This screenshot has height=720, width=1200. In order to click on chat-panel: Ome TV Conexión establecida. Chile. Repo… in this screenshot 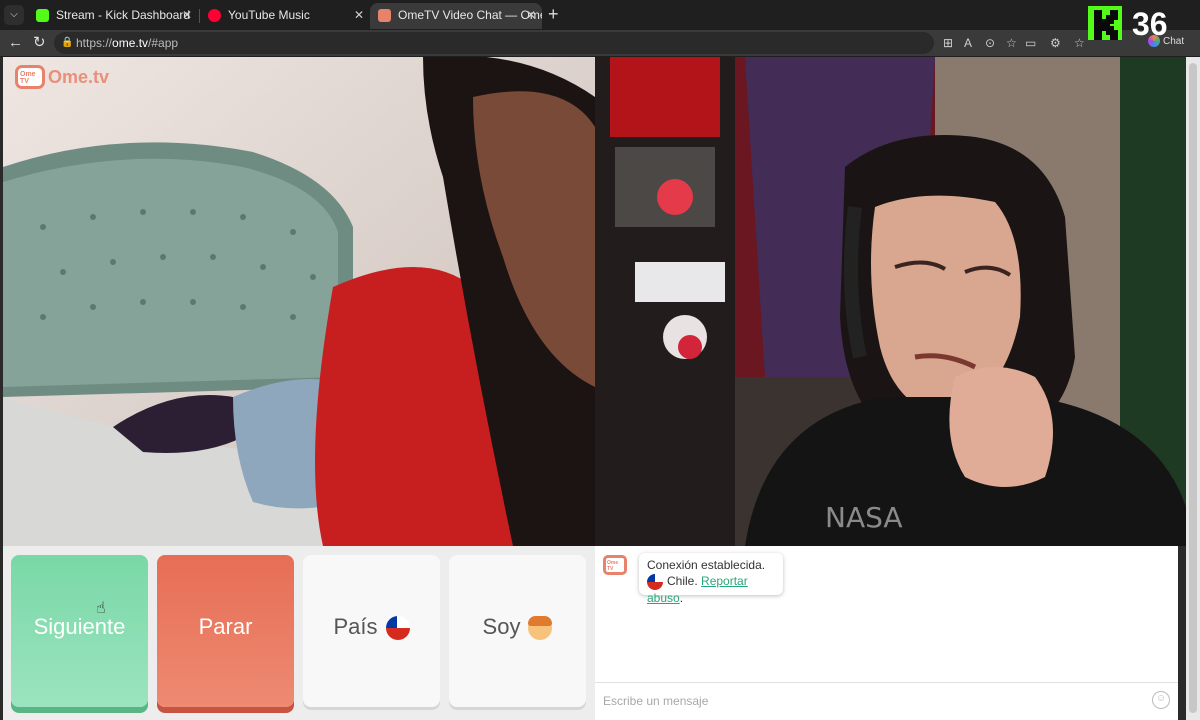, I will do `click(886, 633)`.